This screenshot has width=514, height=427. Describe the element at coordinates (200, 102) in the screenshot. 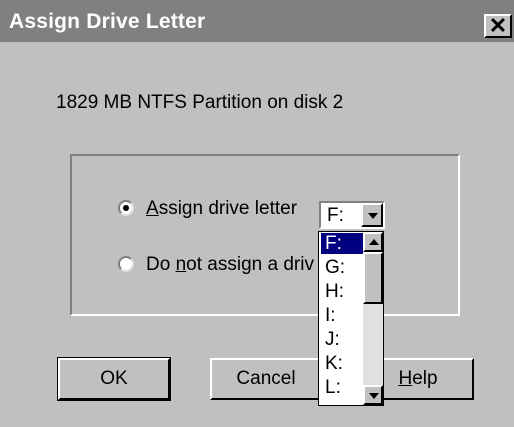

I see `partition-description: 1829 MB NTFS Partition on disk 2` at that location.